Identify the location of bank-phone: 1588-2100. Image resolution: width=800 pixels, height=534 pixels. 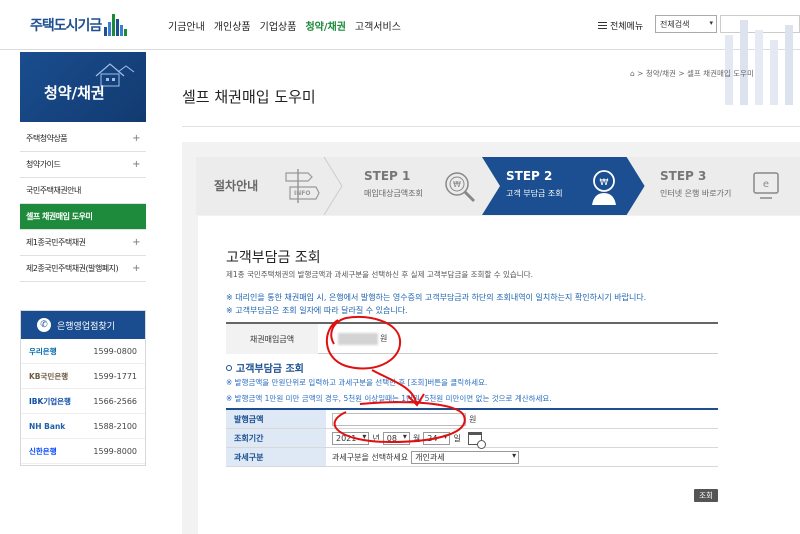
(115, 426).